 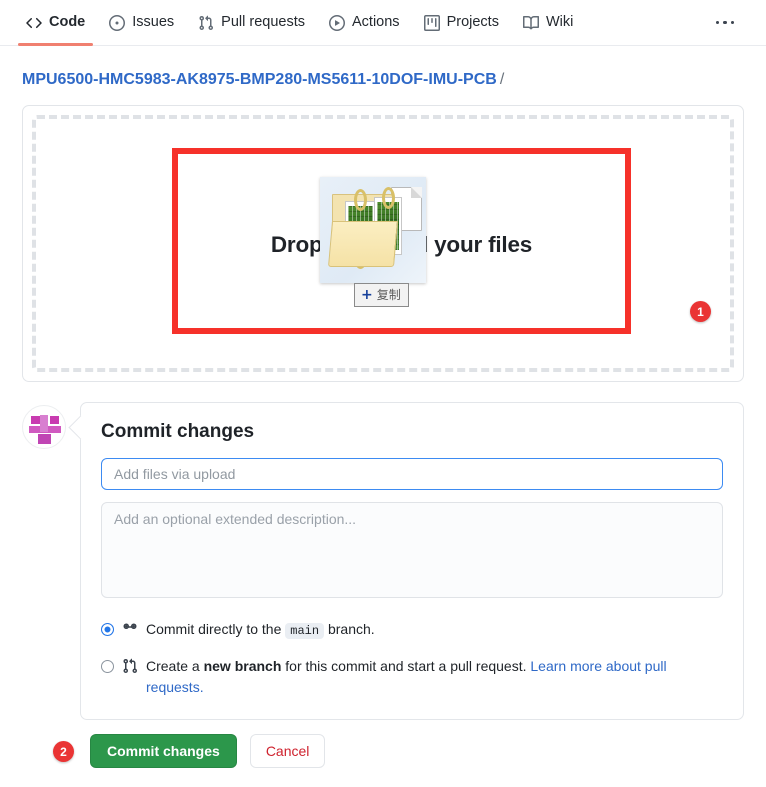 I want to click on commit-direct-text-before: Commit directly to the, so click(x=214, y=629).